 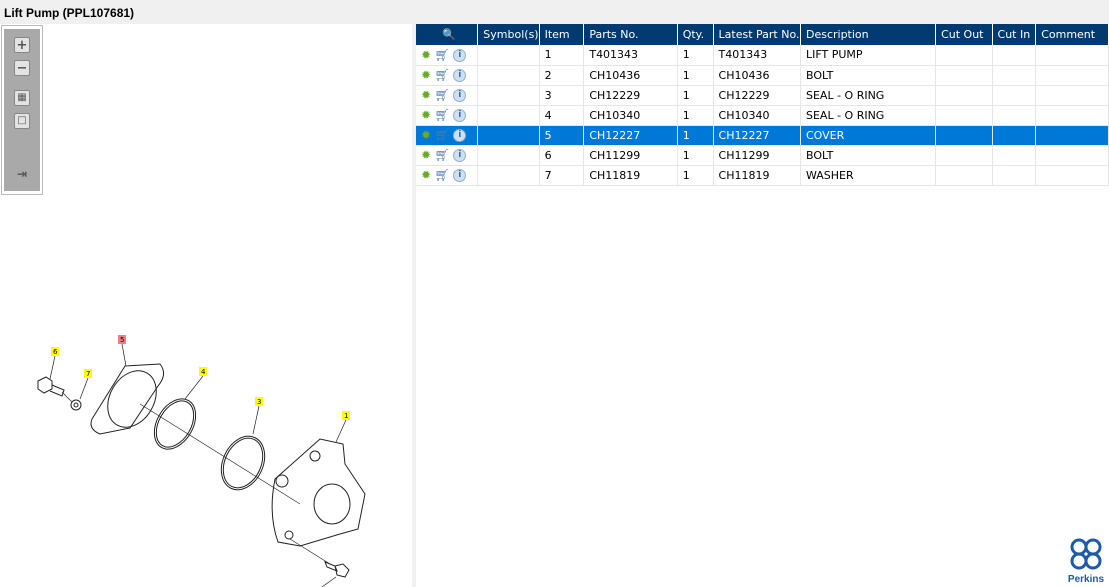 What do you see at coordinates (203, 372) in the screenshot?
I see `callout-4: 4` at bounding box center [203, 372].